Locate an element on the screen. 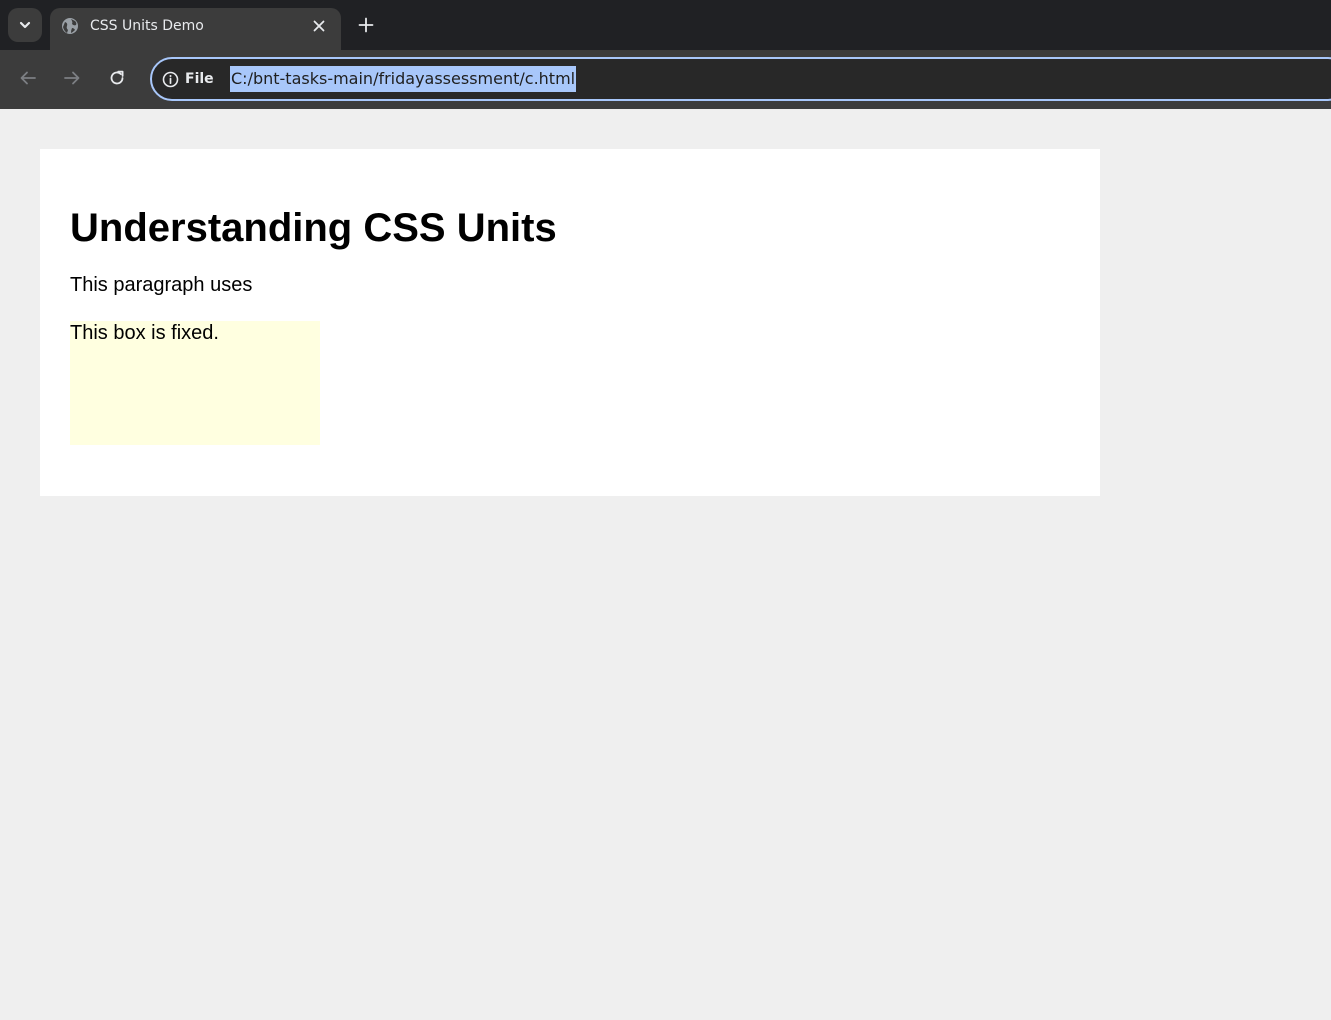  tab-active: CSS Units Demo is located at coordinates (195, 29).